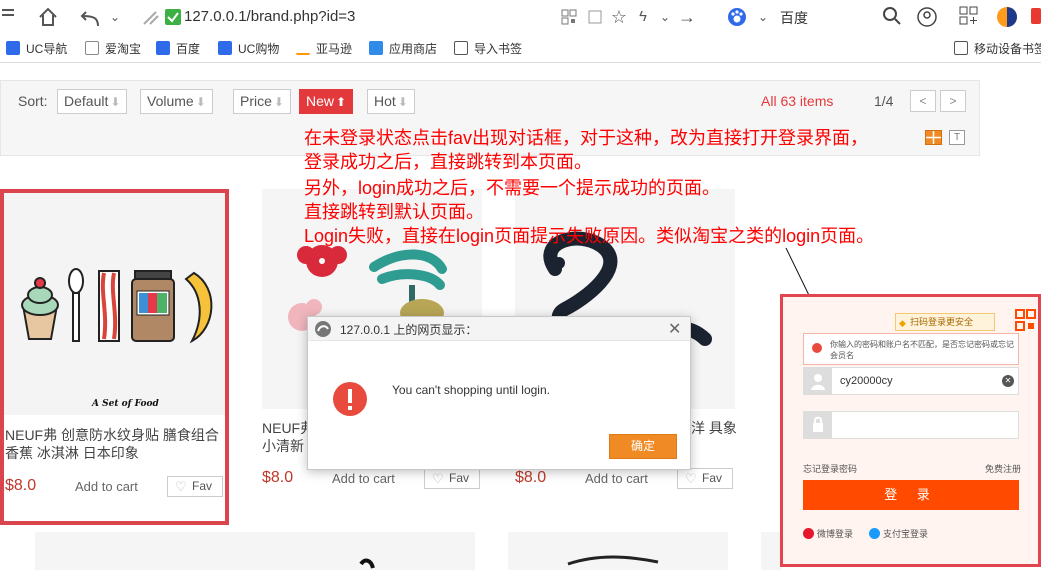  What do you see at coordinates (269, 16) in the screenshot?
I see `address-bar: 127.0.0.1/brand.php?id=3` at bounding box center [269, 16].